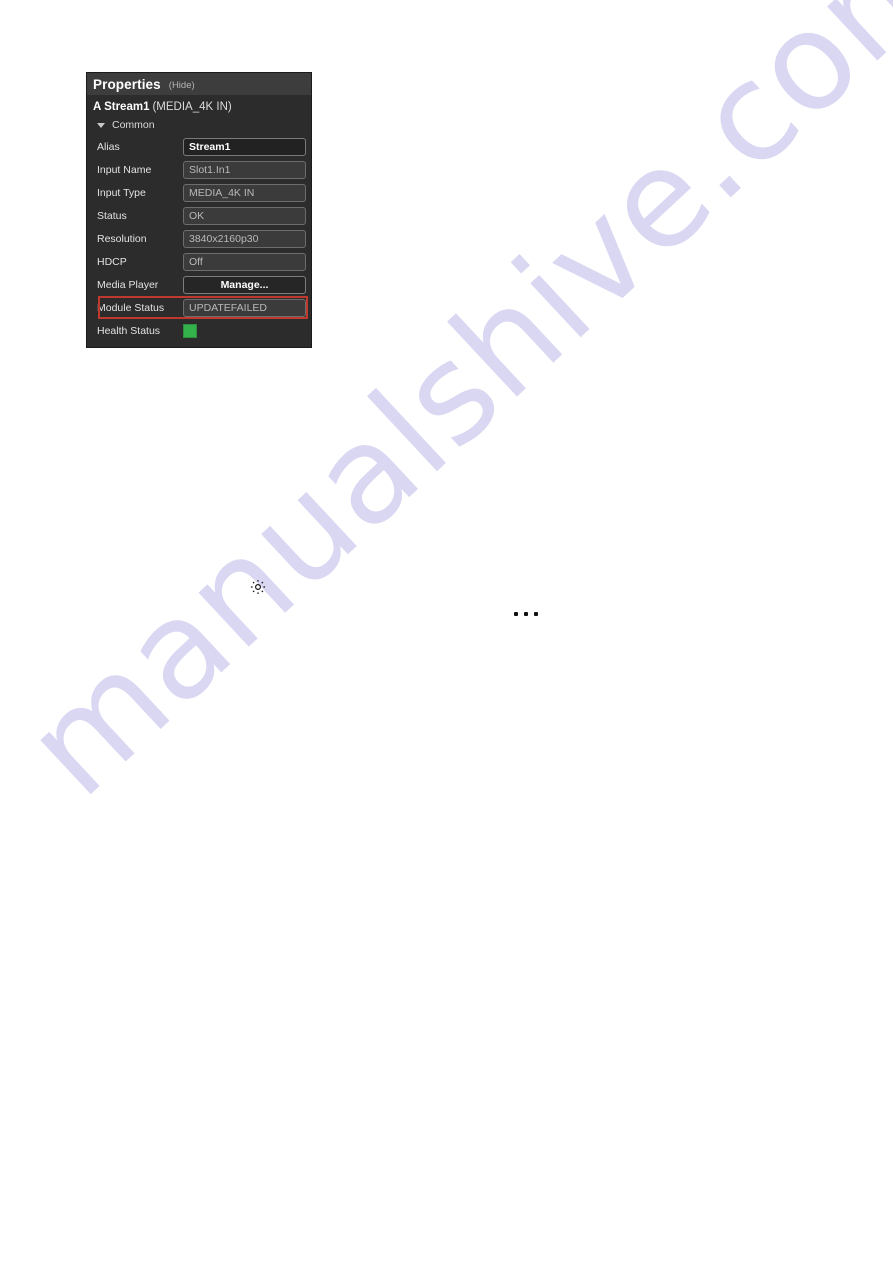  I want to click on panel-subtitle: A Stream1 (MEDIA_4K IN), so click(199, 105).